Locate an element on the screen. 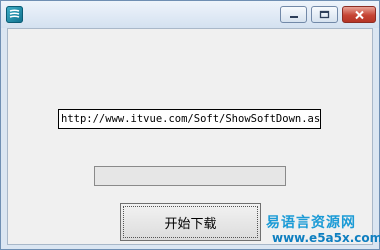 The image size is (380, 250). watermark-title: 易语言资源网 is located at coordinates (311, 223).